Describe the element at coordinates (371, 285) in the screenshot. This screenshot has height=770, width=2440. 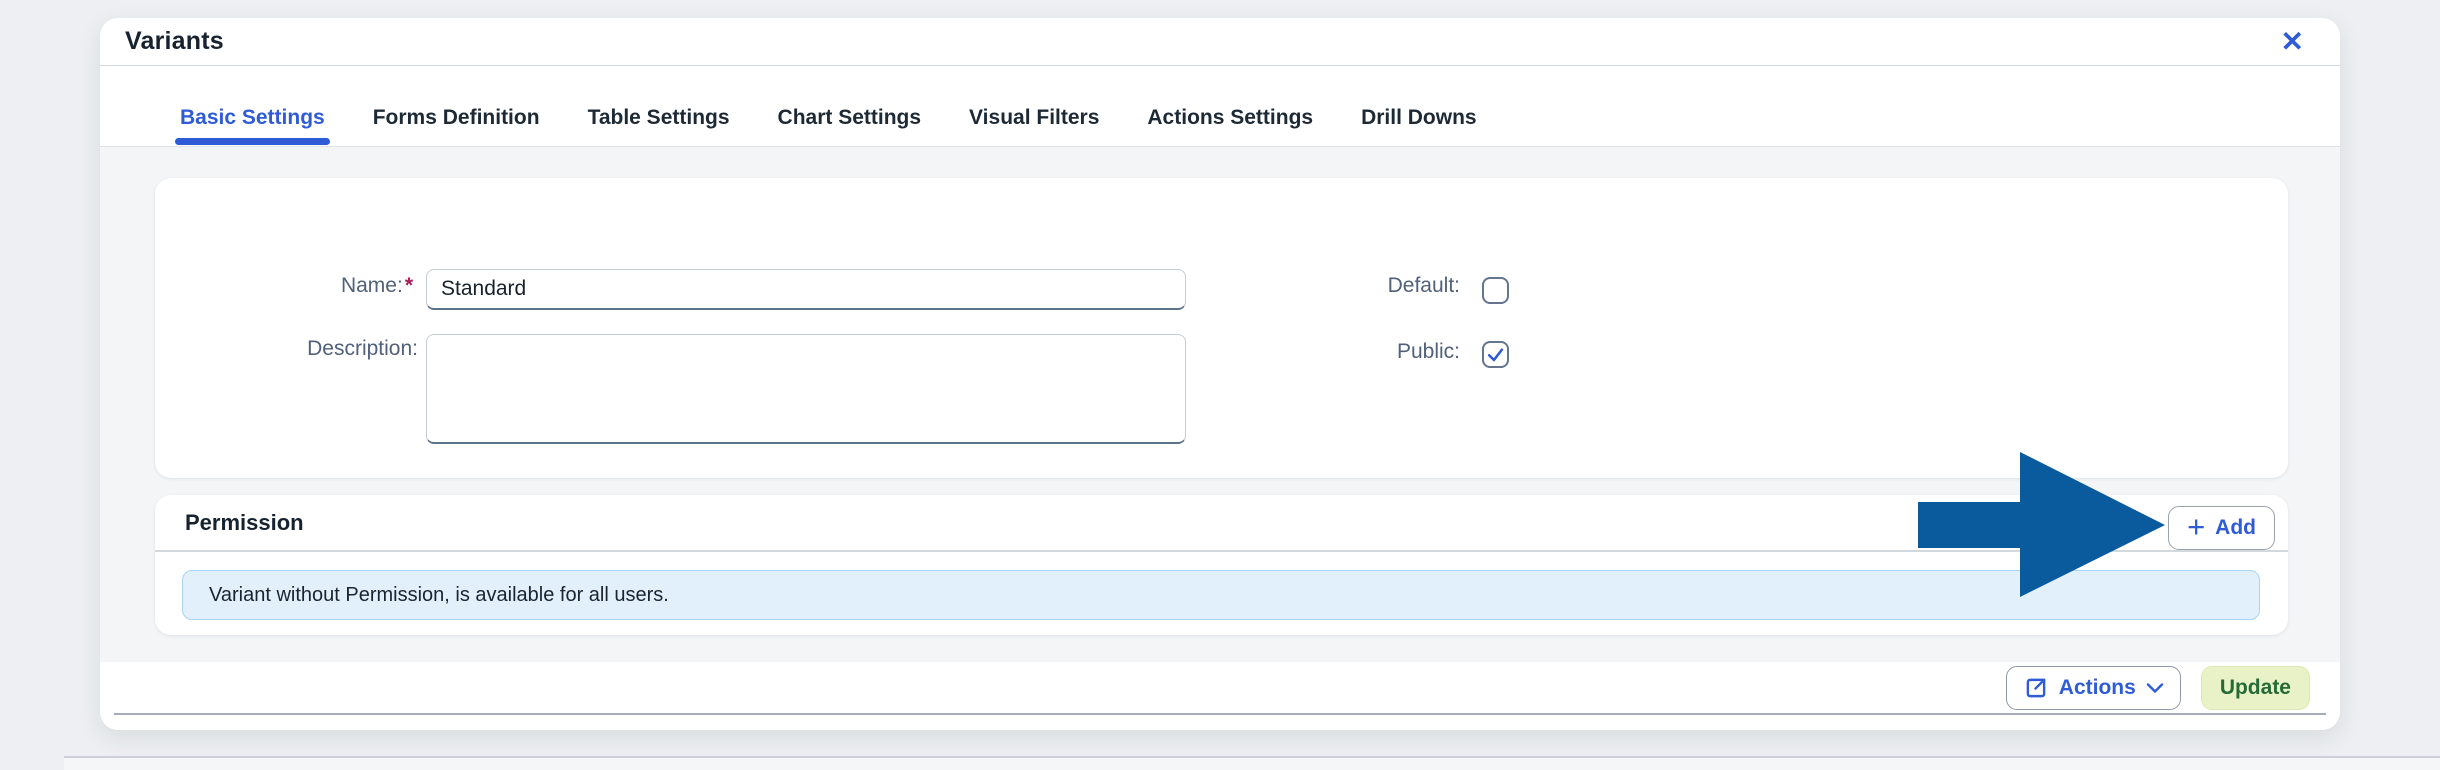
I see `name-label-text: Name:` at that location.